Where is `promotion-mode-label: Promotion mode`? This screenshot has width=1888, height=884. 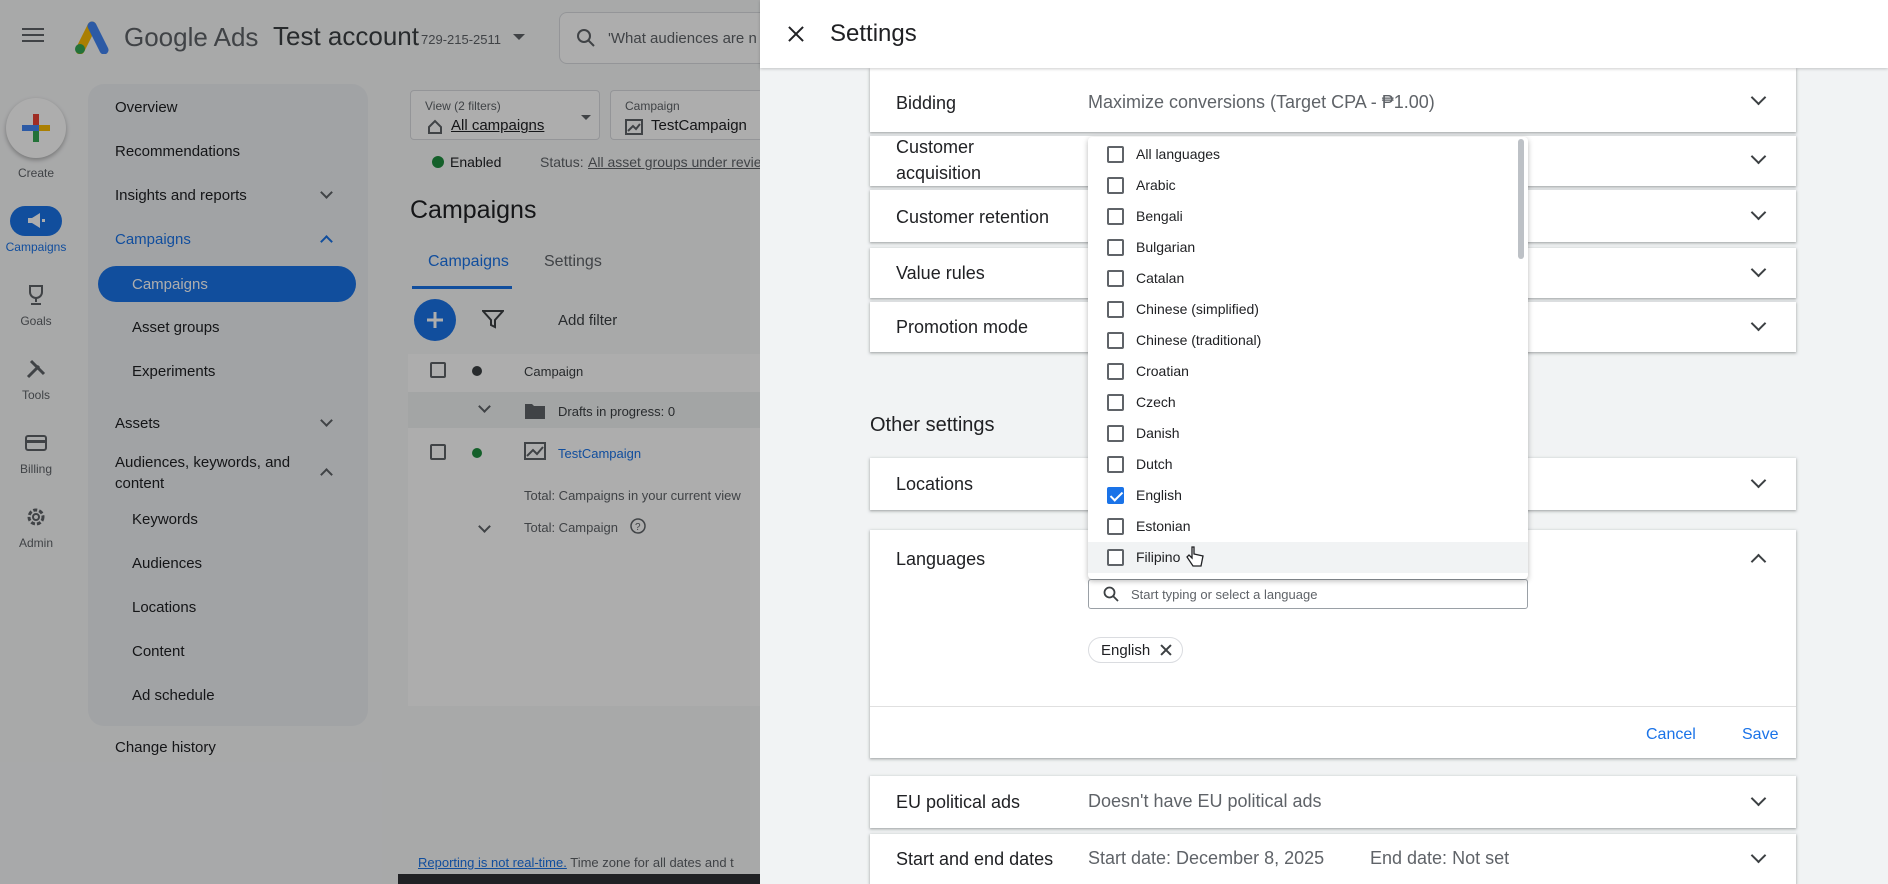 promotion-mode-label: Promotion mode is located at coordinates (962, 327).